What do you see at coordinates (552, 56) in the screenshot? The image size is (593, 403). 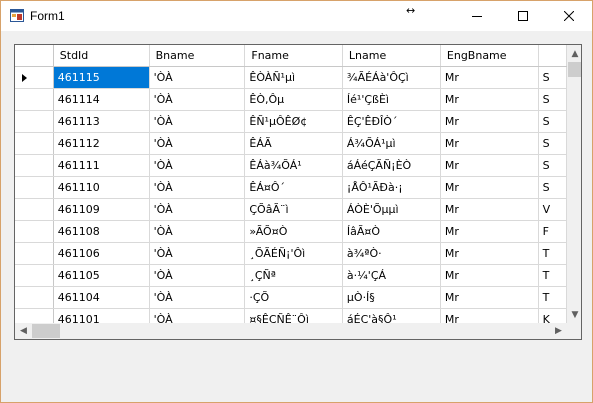 I see `column-header-next` at bounding box center [552, 56].